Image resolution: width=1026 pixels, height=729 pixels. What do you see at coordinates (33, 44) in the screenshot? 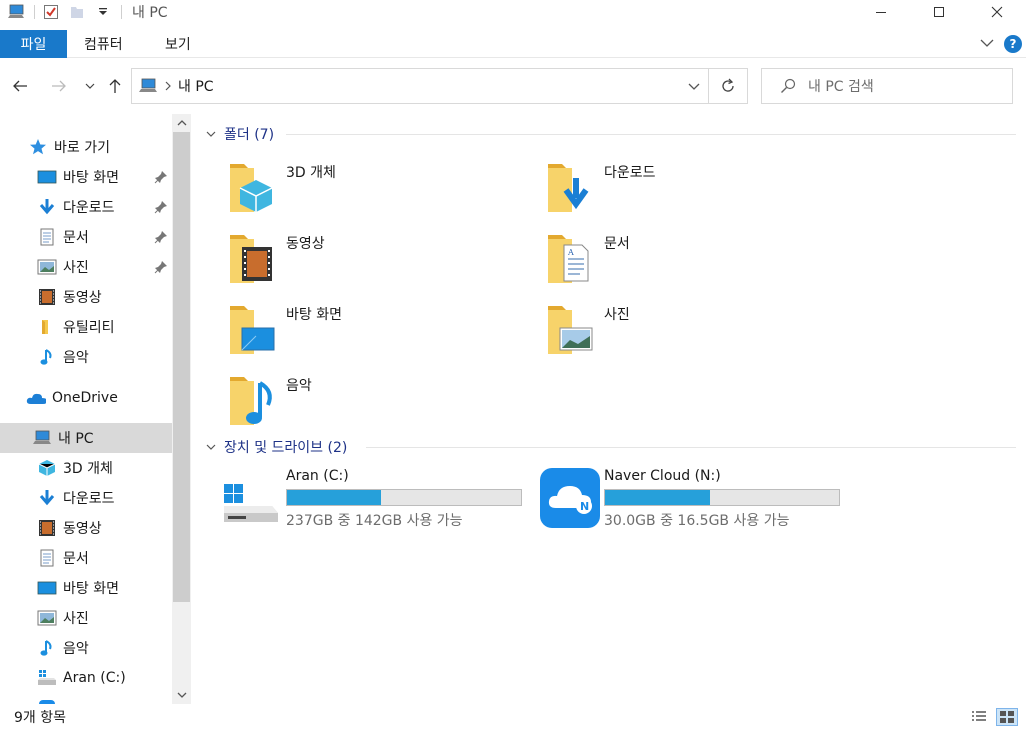
I see `tab-file: 파일` at bounding box center [33, 44].